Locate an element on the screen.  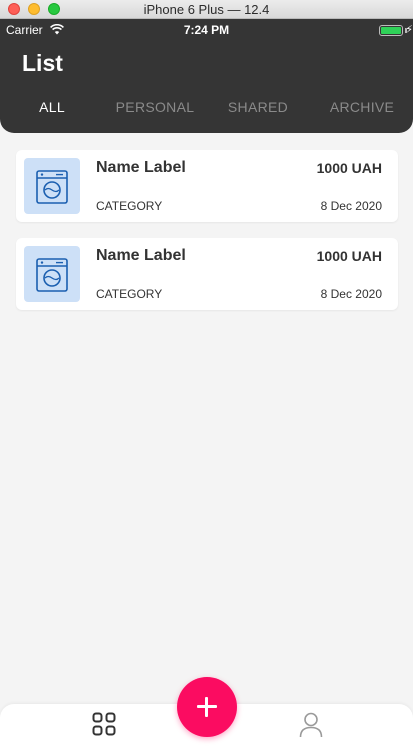
add-button is located at coordinates (207, 707).